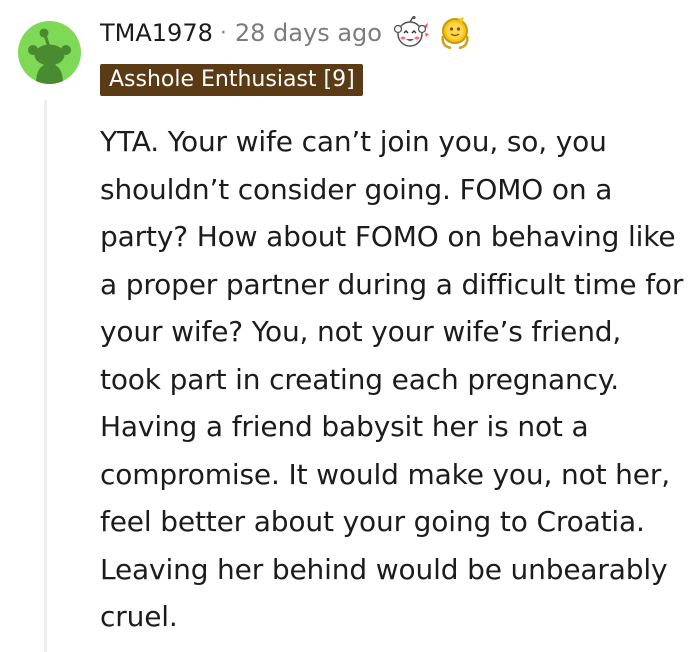  What do you see at coordinates (455, 33) in the screenshot?
I see `gold-award-icon` at bounding box center [455, 33].